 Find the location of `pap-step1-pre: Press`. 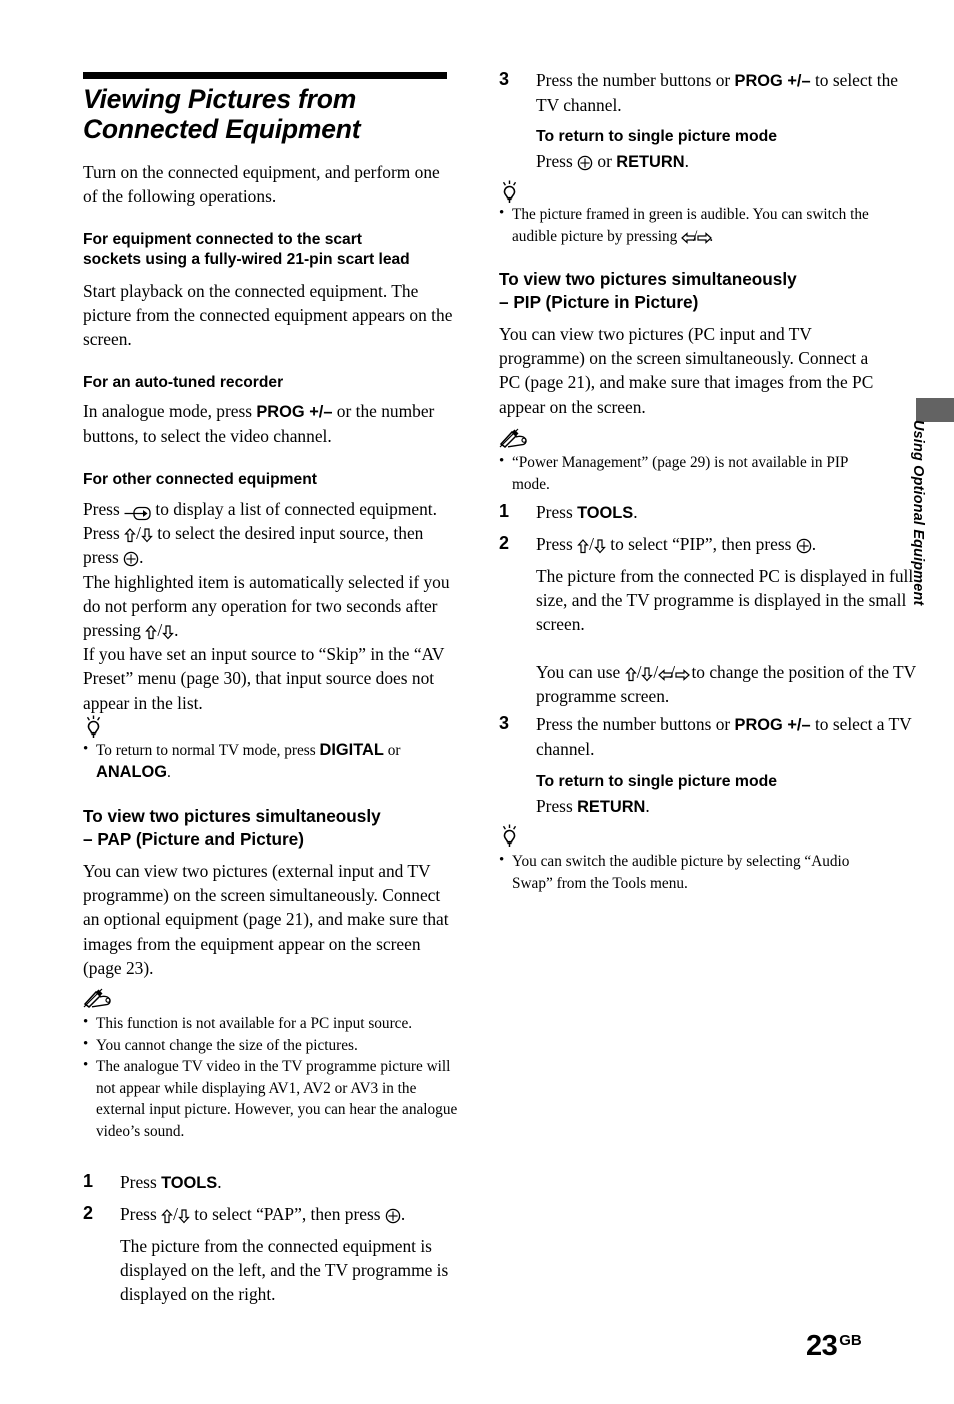

pap-step1-pre: Press is located at coordinates (141, 1182).